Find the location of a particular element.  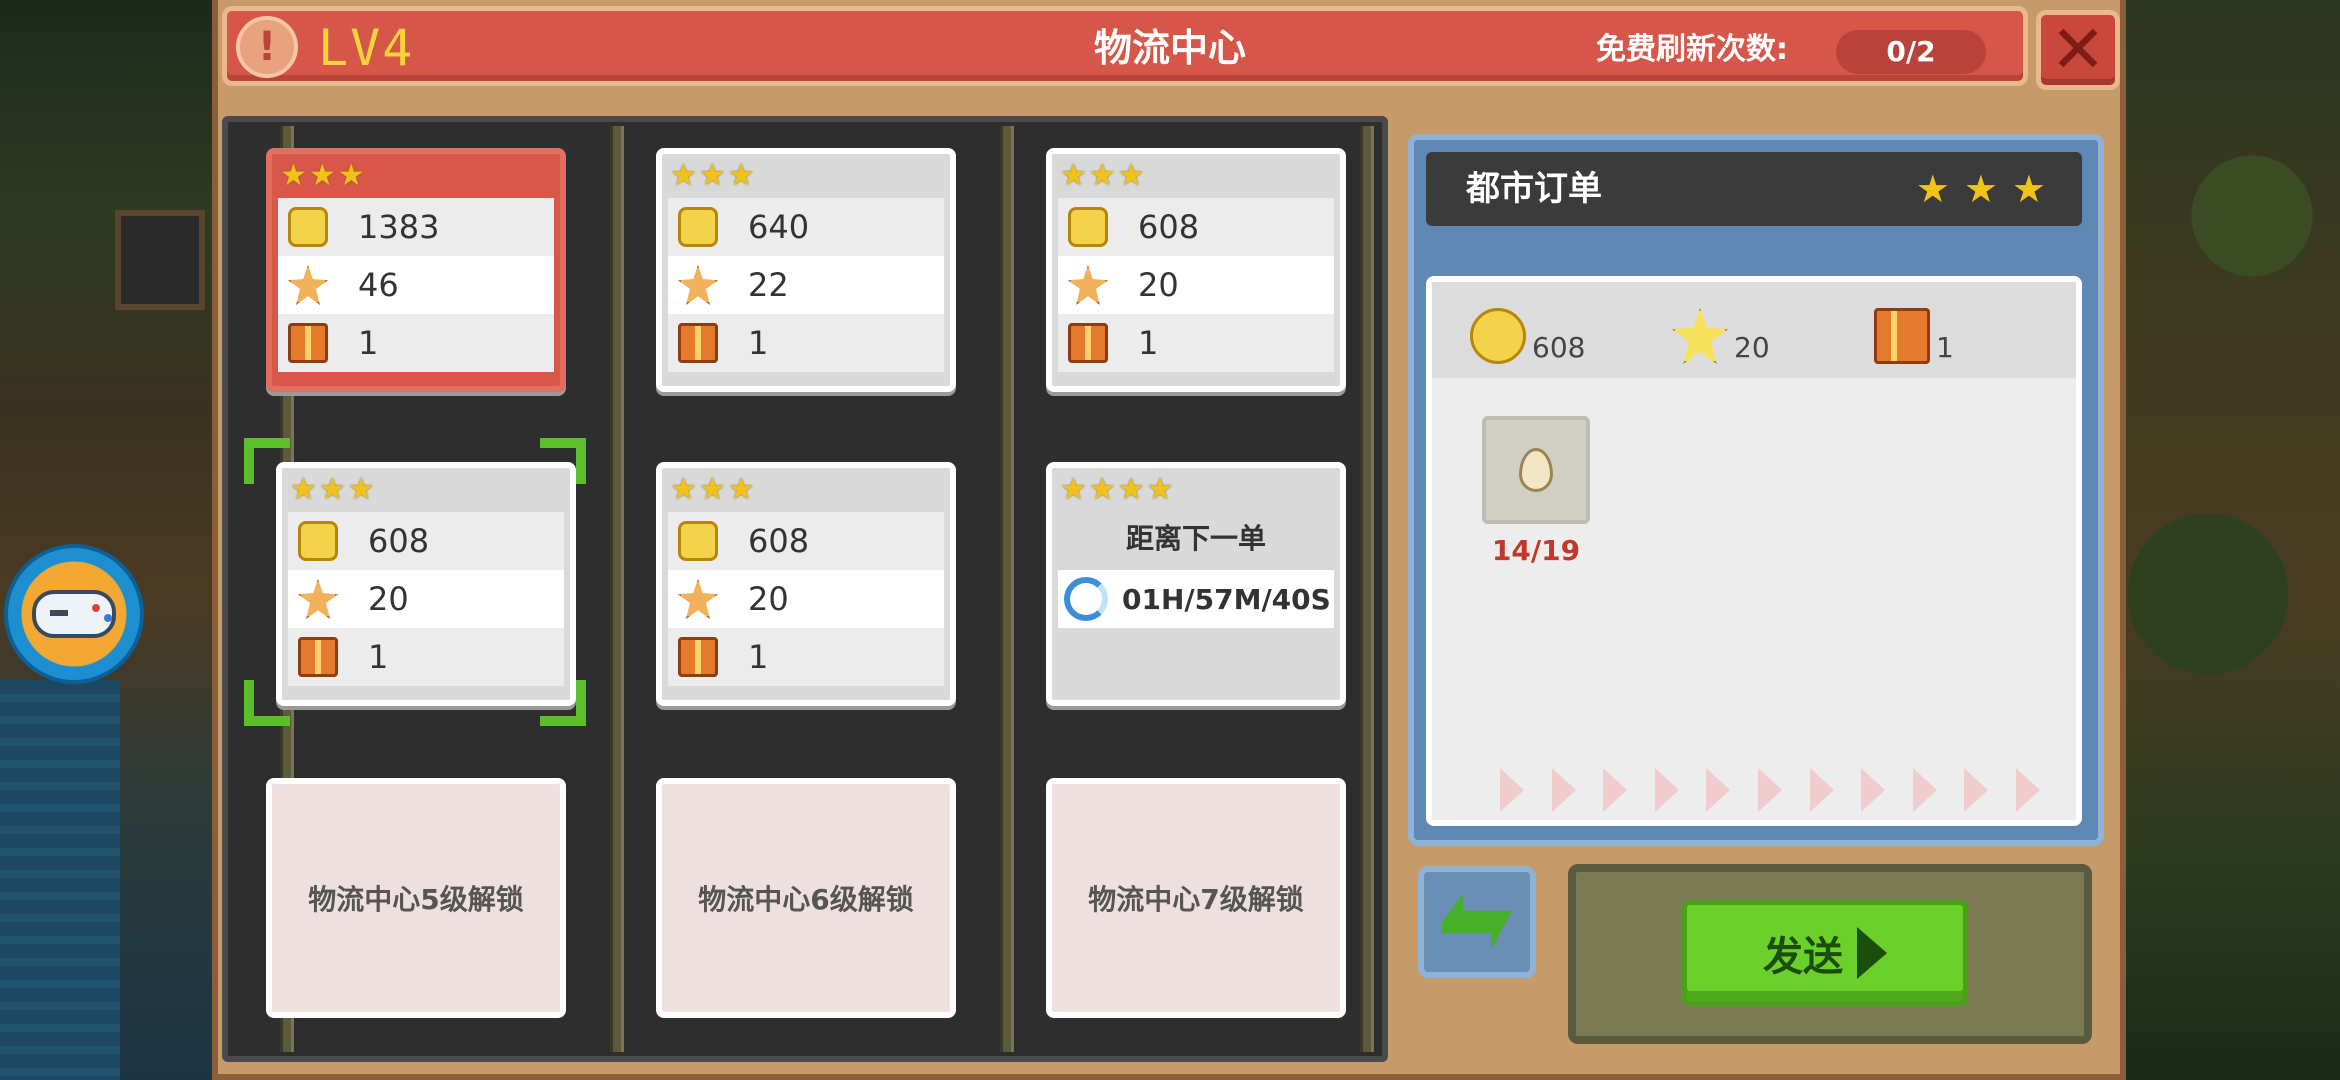

order-xp: 22 is located at coordinates (768, 285).